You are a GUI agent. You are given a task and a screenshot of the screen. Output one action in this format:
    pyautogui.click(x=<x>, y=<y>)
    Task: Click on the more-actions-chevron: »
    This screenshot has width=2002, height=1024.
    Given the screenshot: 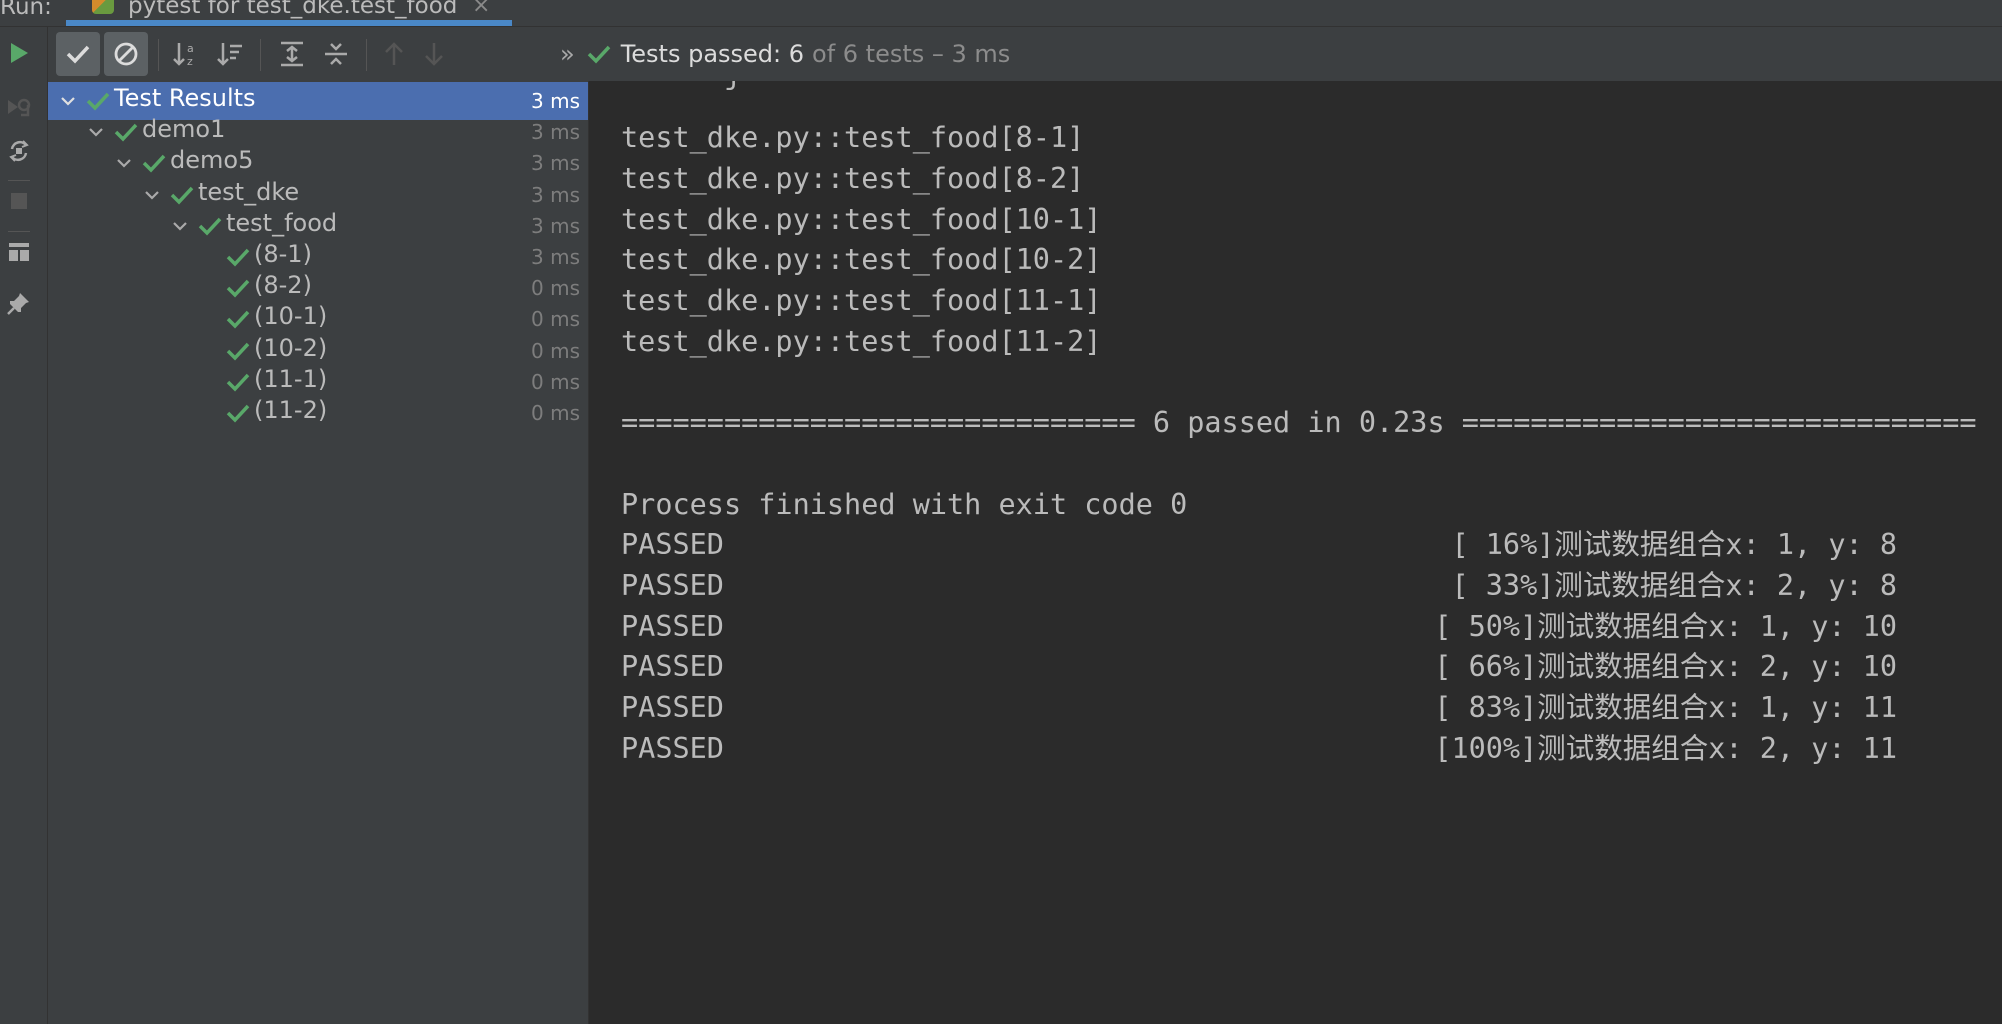 What is the action you would take?
    pyautogui.click(x=567, y=54)
    